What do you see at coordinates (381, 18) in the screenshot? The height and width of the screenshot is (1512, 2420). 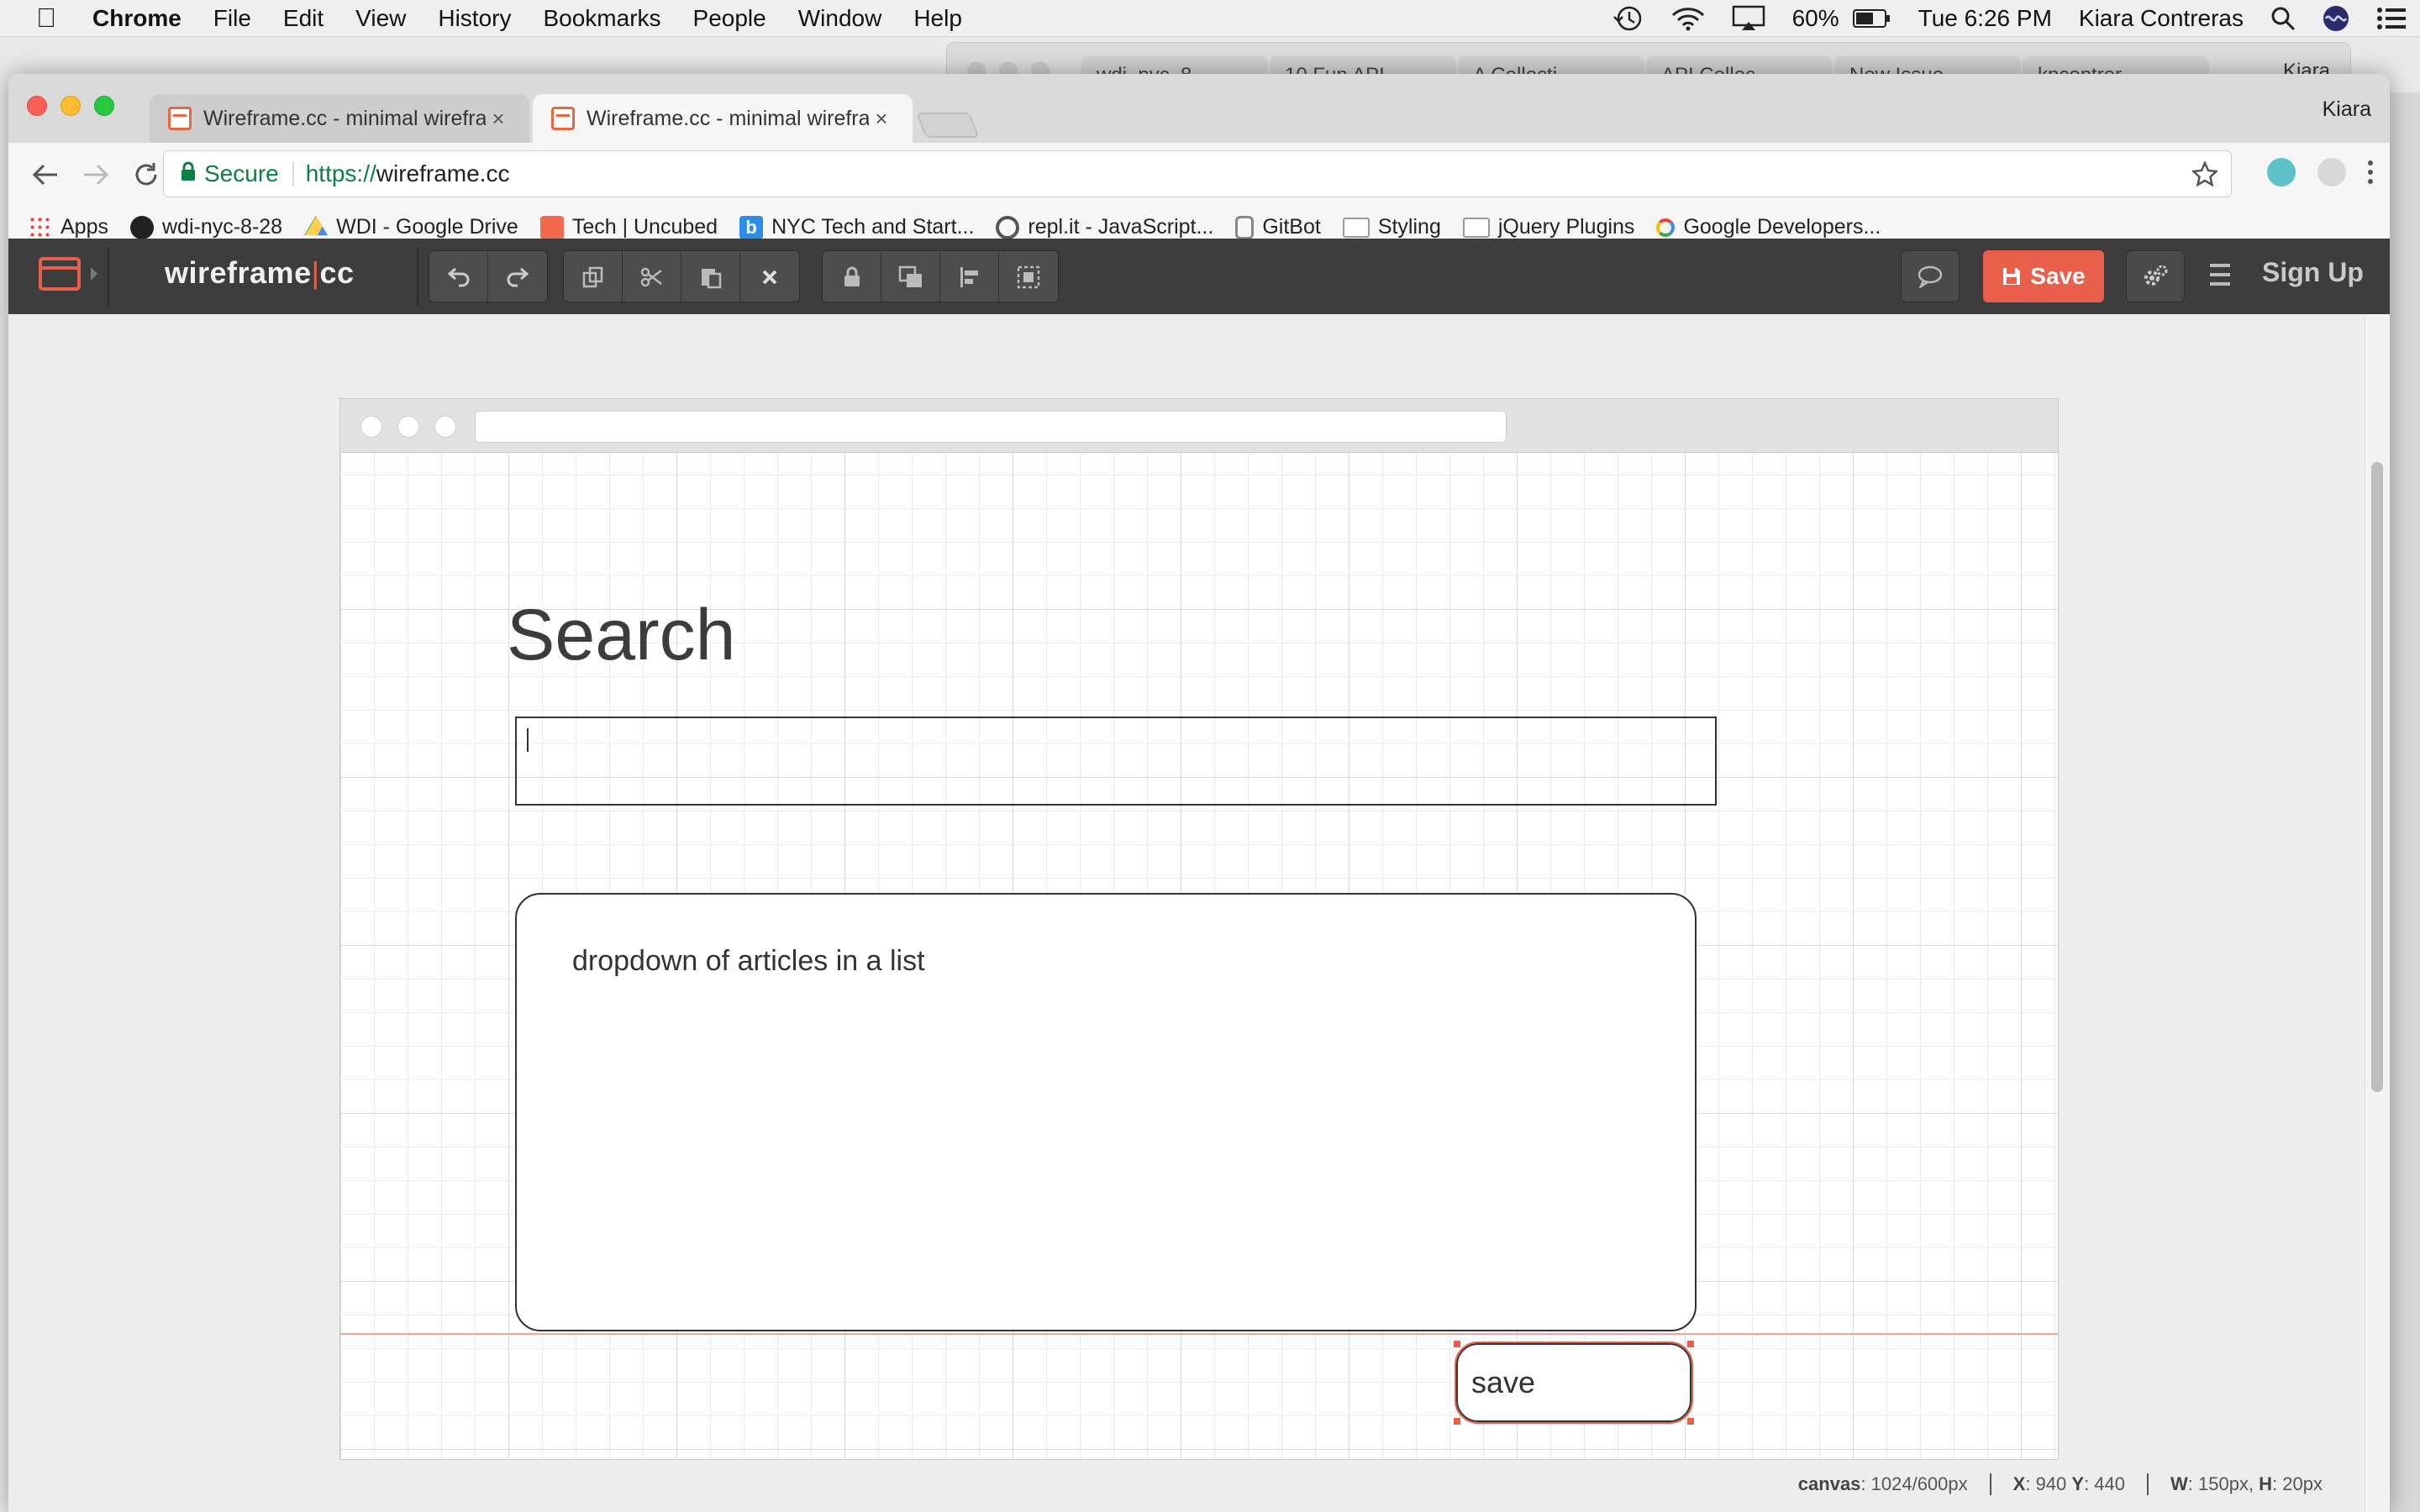 I see `menu-view: View` at bounding box center [381, 18].